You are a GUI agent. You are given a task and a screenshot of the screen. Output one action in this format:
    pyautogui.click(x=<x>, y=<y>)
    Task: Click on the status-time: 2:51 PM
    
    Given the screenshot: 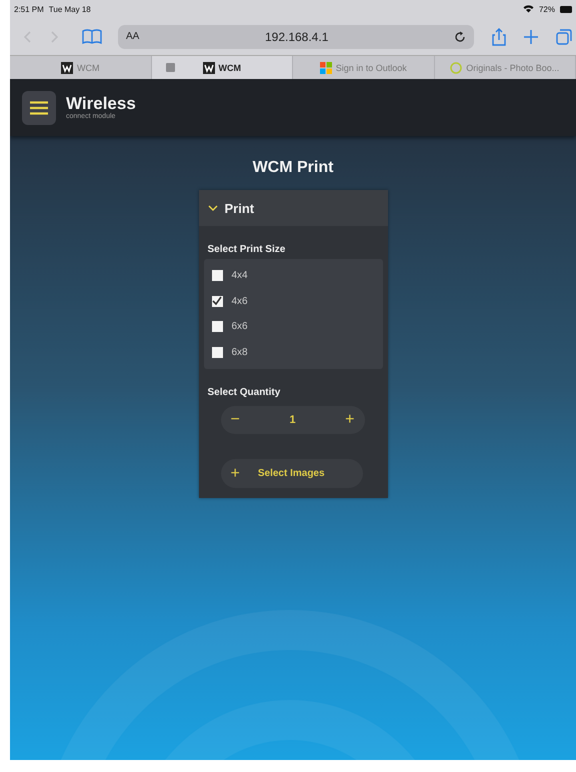 What is the action you would take?
    pyautogui.click(x=29, y=9)
    